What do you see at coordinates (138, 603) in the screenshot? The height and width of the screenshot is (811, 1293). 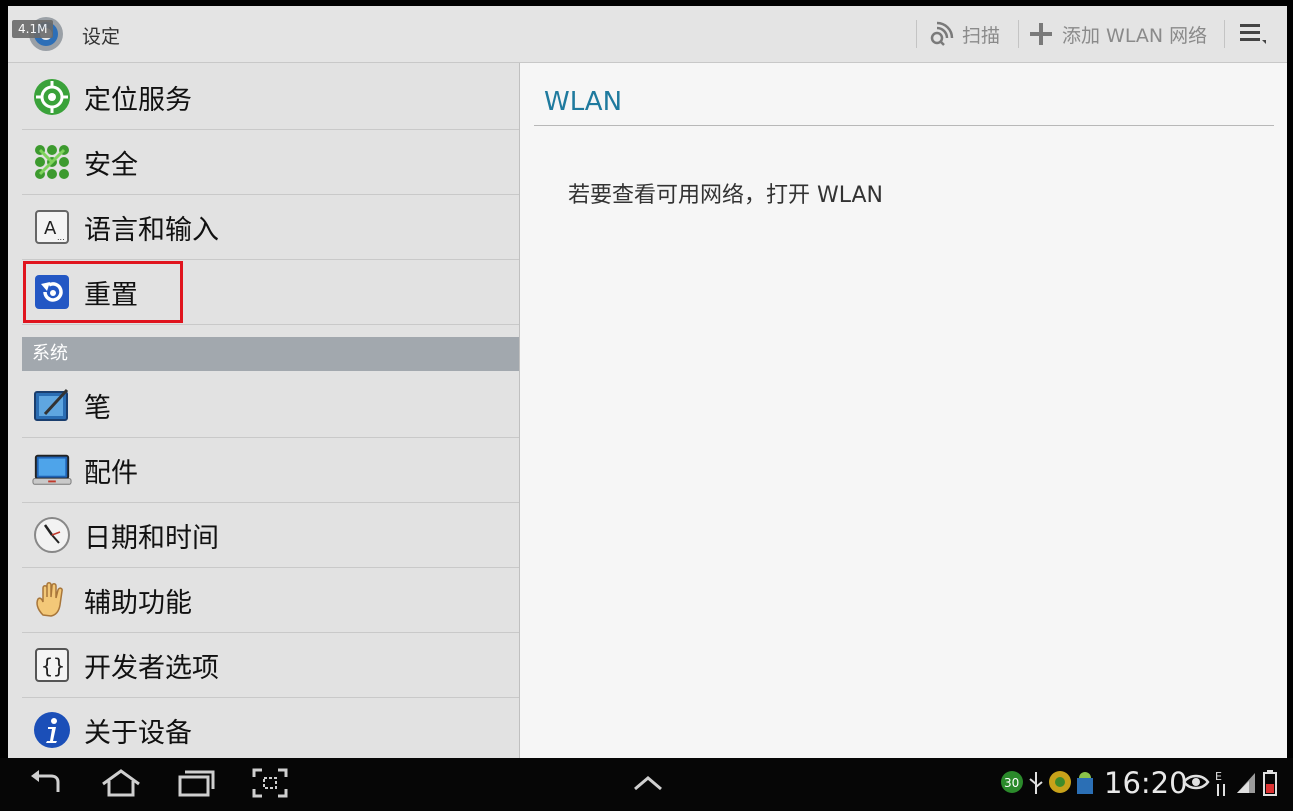 I see `sidebar-item-label: 辅助功能` at bounding box center [138, 603].